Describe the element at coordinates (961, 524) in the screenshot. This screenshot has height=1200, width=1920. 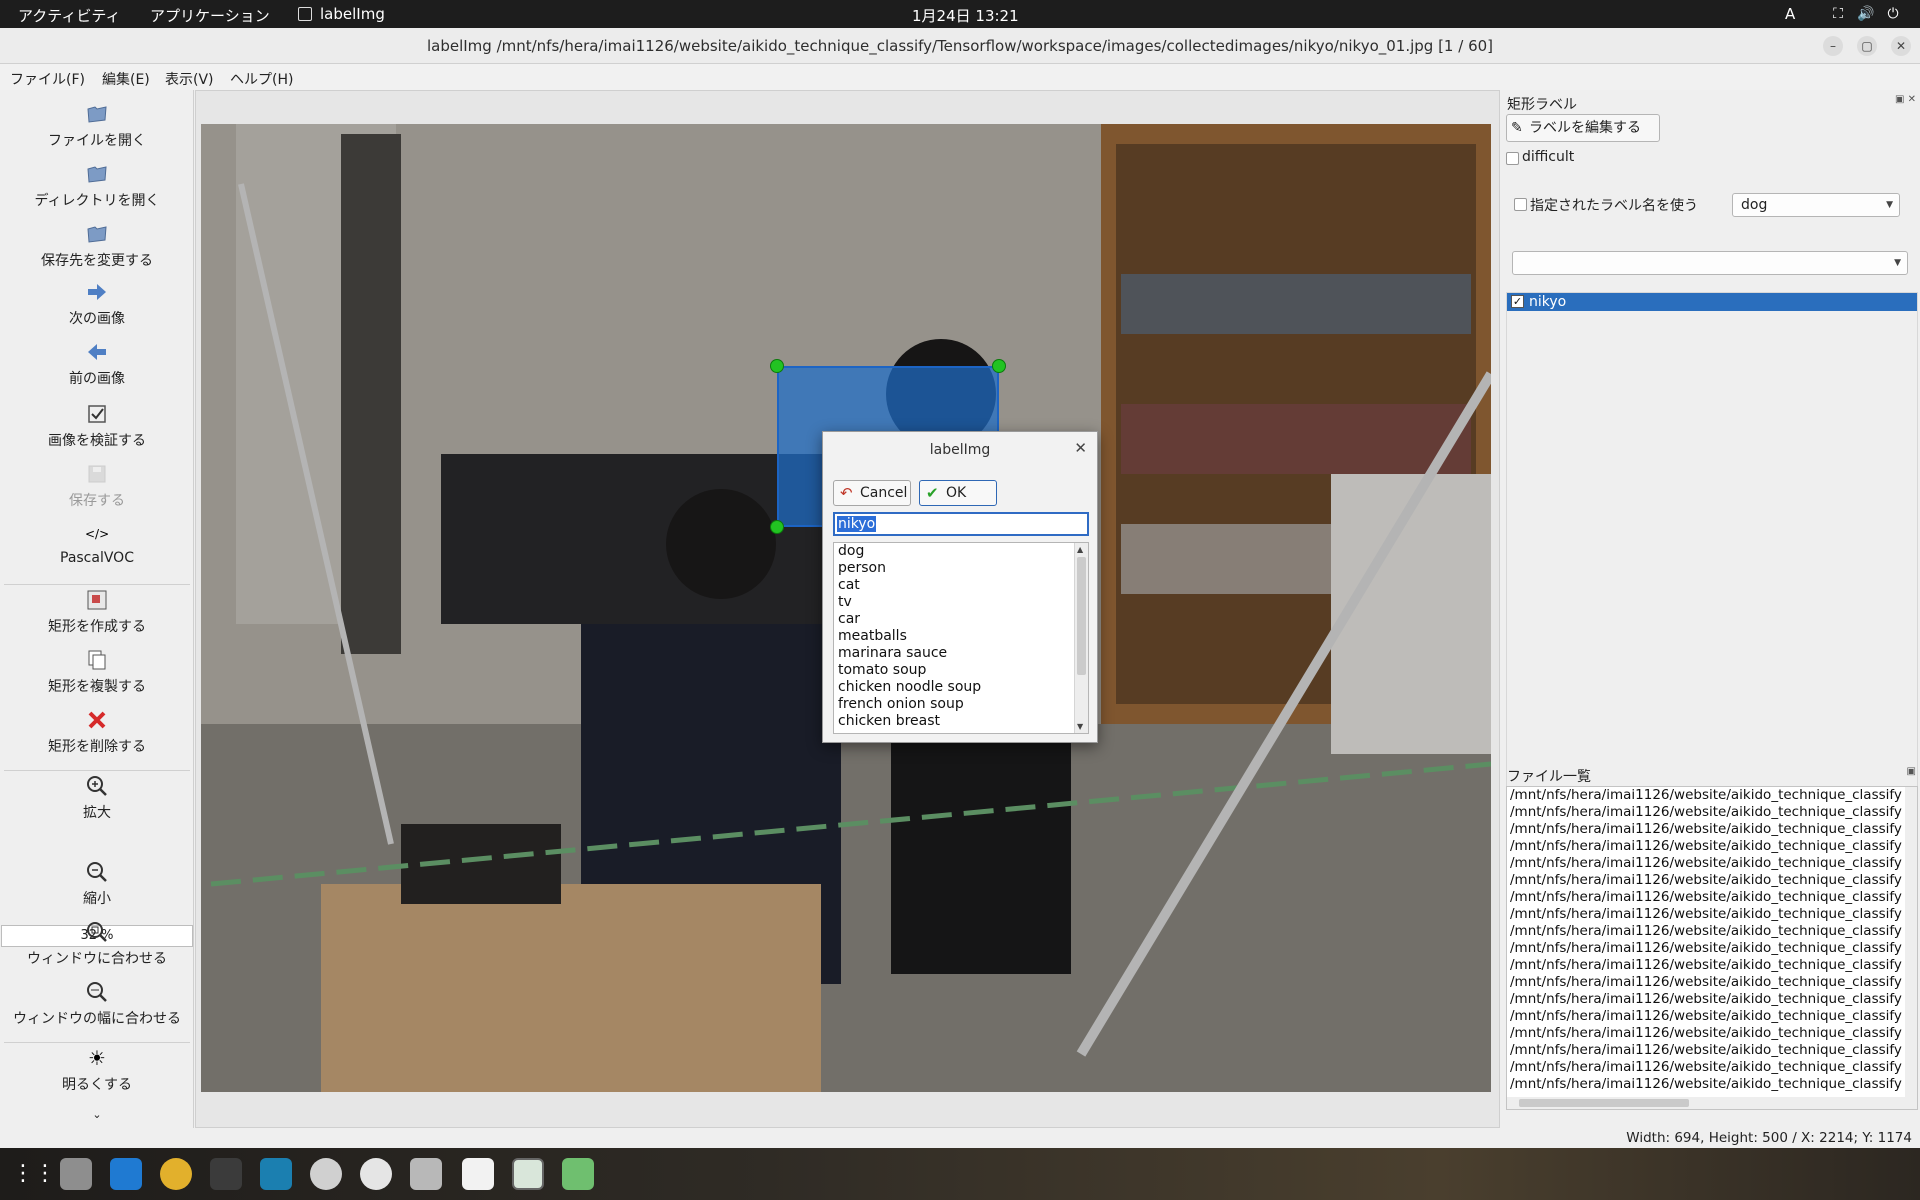
I see `label-input: nikyo` at that location.